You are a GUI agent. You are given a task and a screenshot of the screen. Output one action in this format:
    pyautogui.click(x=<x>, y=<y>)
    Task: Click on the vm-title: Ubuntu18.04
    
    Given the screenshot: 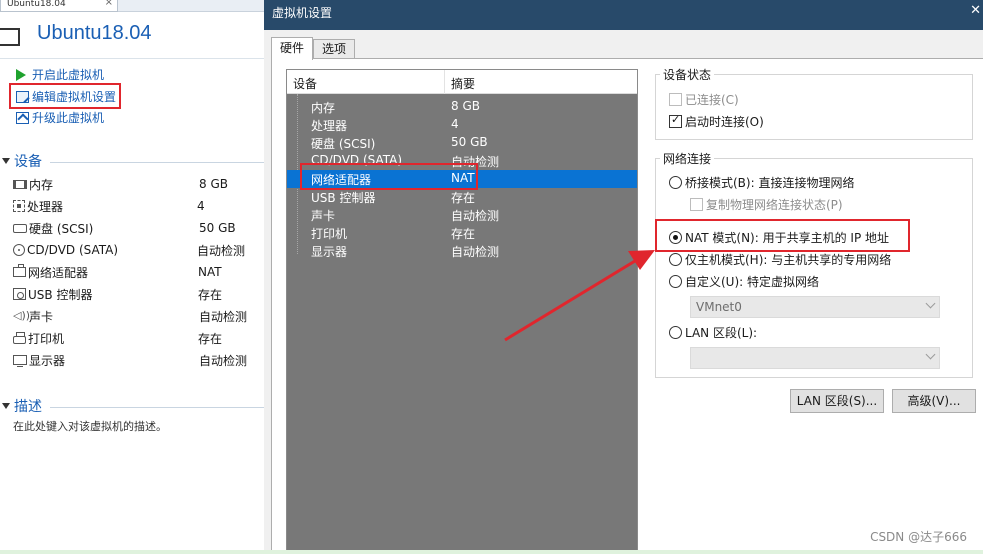 What is the action you would take?
    pyautogui.click(x=94, y=33)
    